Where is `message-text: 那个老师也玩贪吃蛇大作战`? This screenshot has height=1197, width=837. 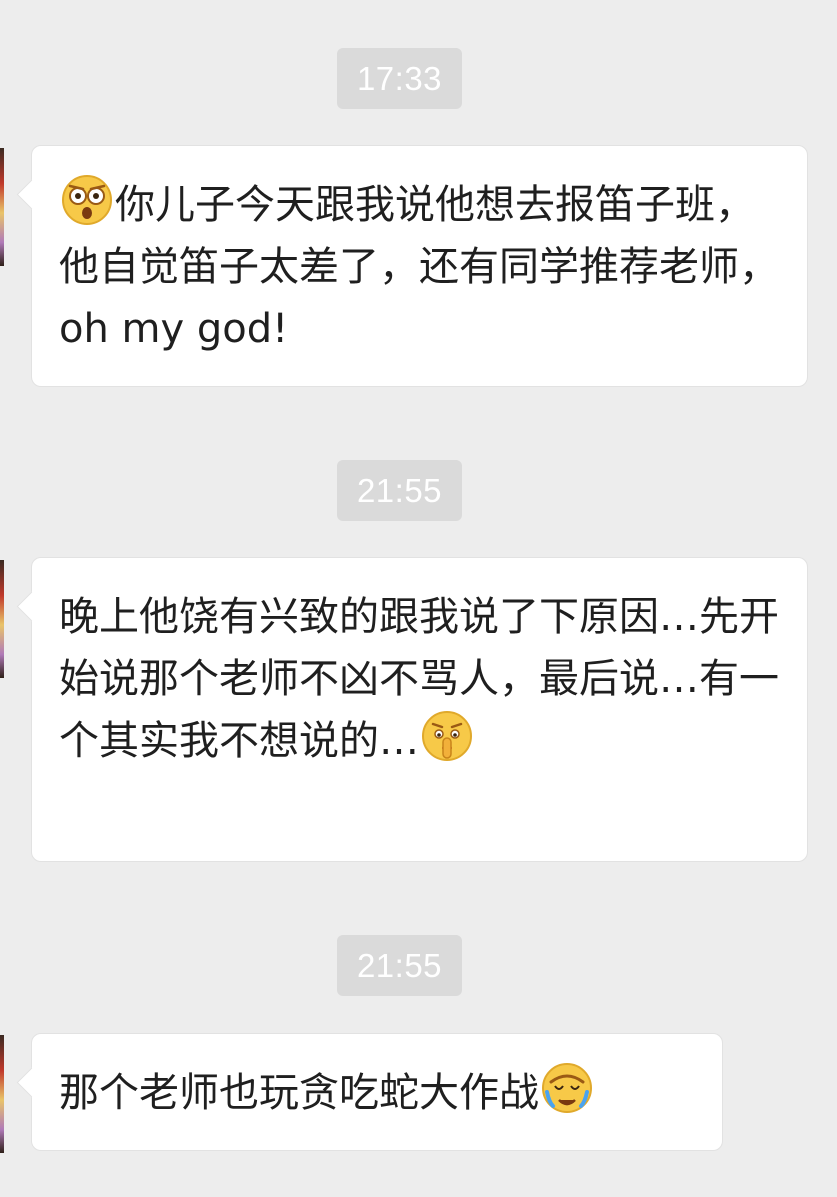 message-text: 那个老师也玩贪吃蛇大作战 is located at coordinates (299, 1093).